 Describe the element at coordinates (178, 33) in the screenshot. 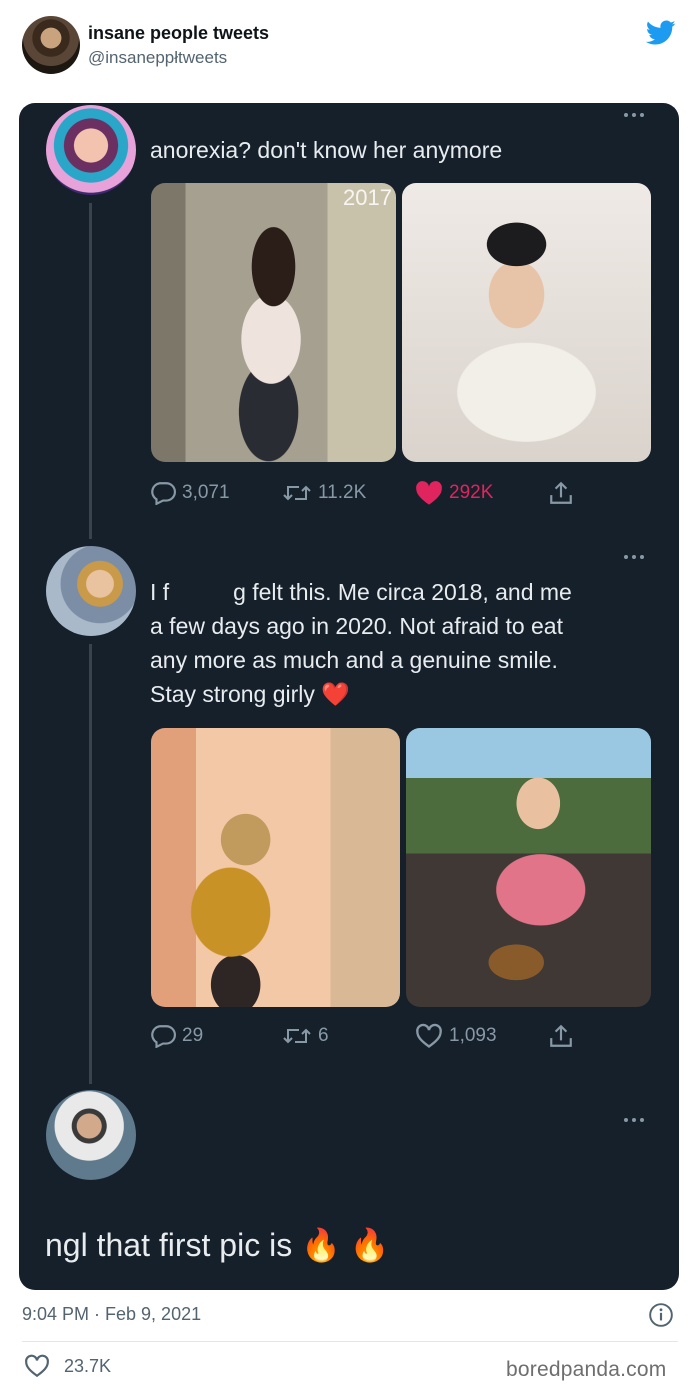

I see `account-name: insane people tweets` at that location.